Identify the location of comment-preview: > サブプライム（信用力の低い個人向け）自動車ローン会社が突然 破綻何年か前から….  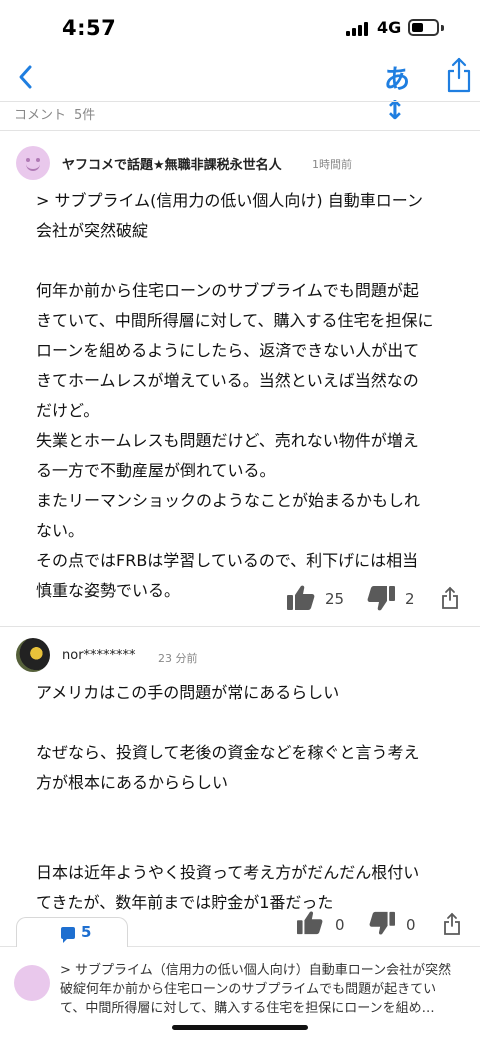
(263, 989).